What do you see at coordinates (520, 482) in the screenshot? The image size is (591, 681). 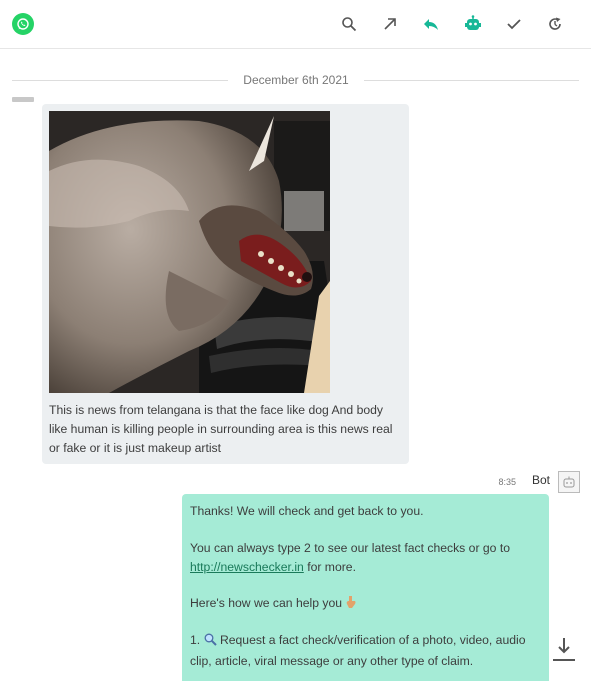 I see `reply-meta: 8:35 Bot` at bounding box center [520, 482].